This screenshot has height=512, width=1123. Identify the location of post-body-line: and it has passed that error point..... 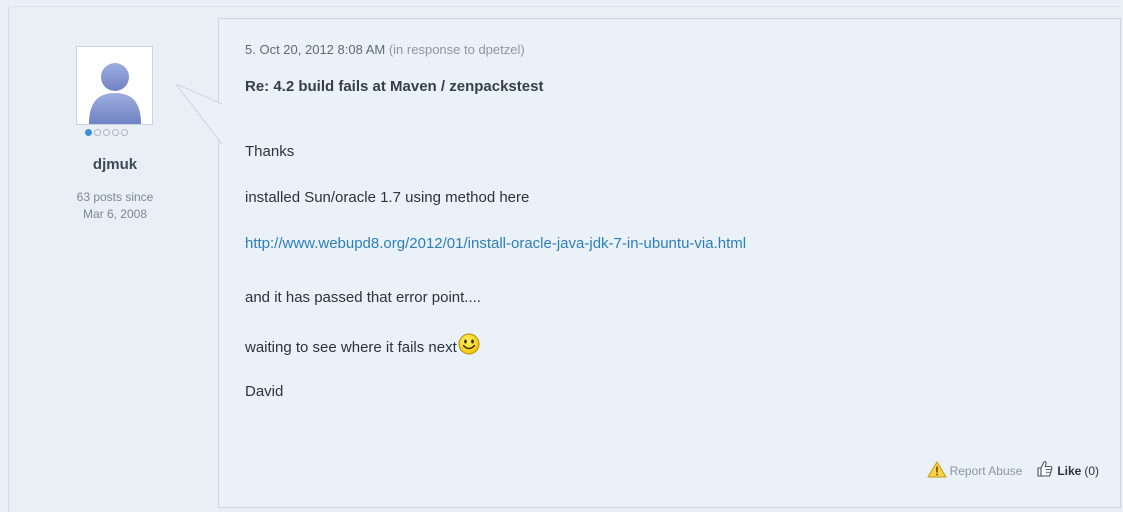
(363, 297).